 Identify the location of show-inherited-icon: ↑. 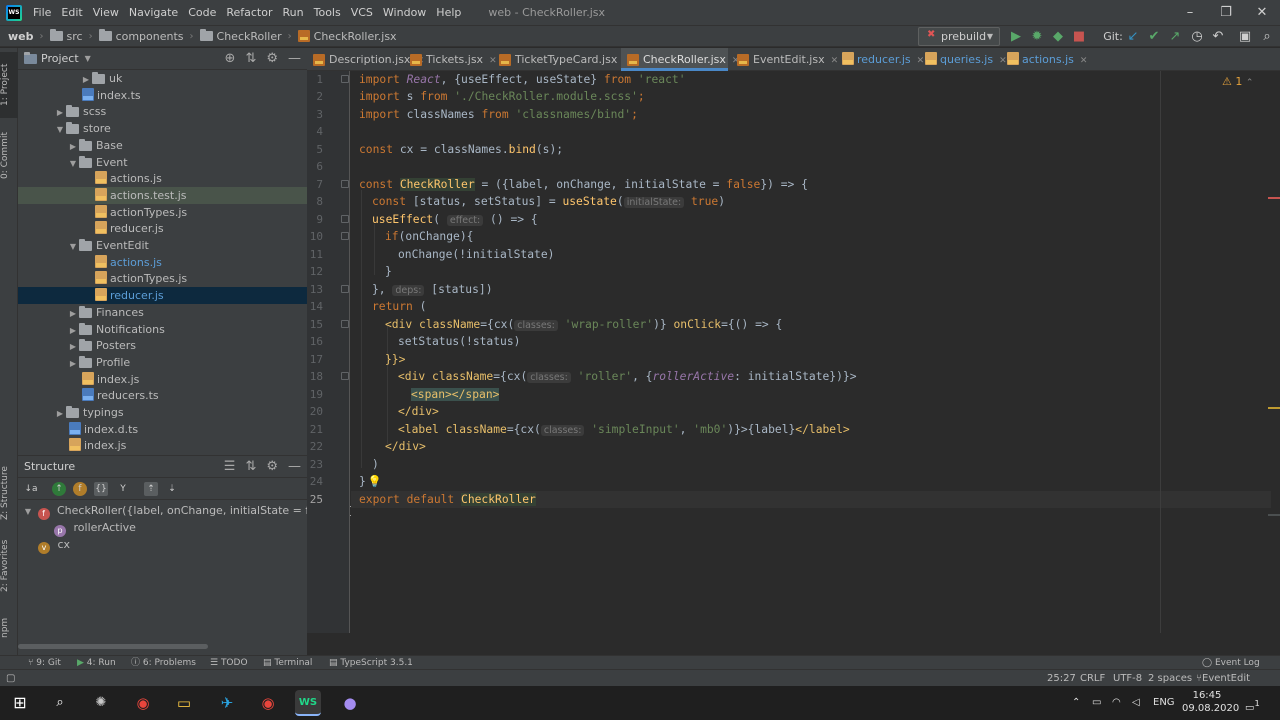
(59, 489).